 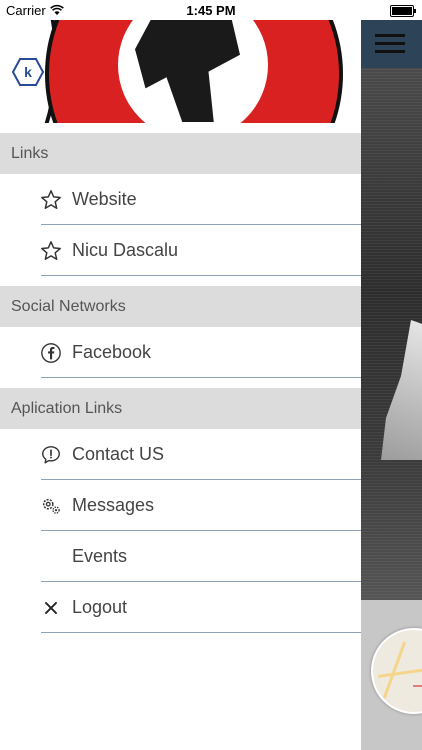 I want to click on menu-item-nicu-dascalu: Nicu Dascalu, so click(x=180, y=250).